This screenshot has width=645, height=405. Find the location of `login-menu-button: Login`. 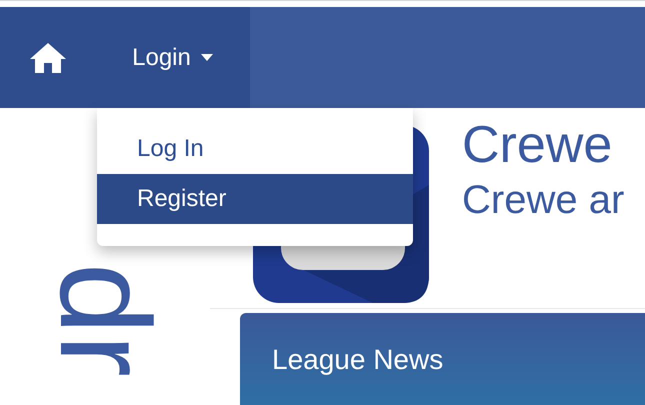

login-menu-button: Login is located at coordinates (172, 57).